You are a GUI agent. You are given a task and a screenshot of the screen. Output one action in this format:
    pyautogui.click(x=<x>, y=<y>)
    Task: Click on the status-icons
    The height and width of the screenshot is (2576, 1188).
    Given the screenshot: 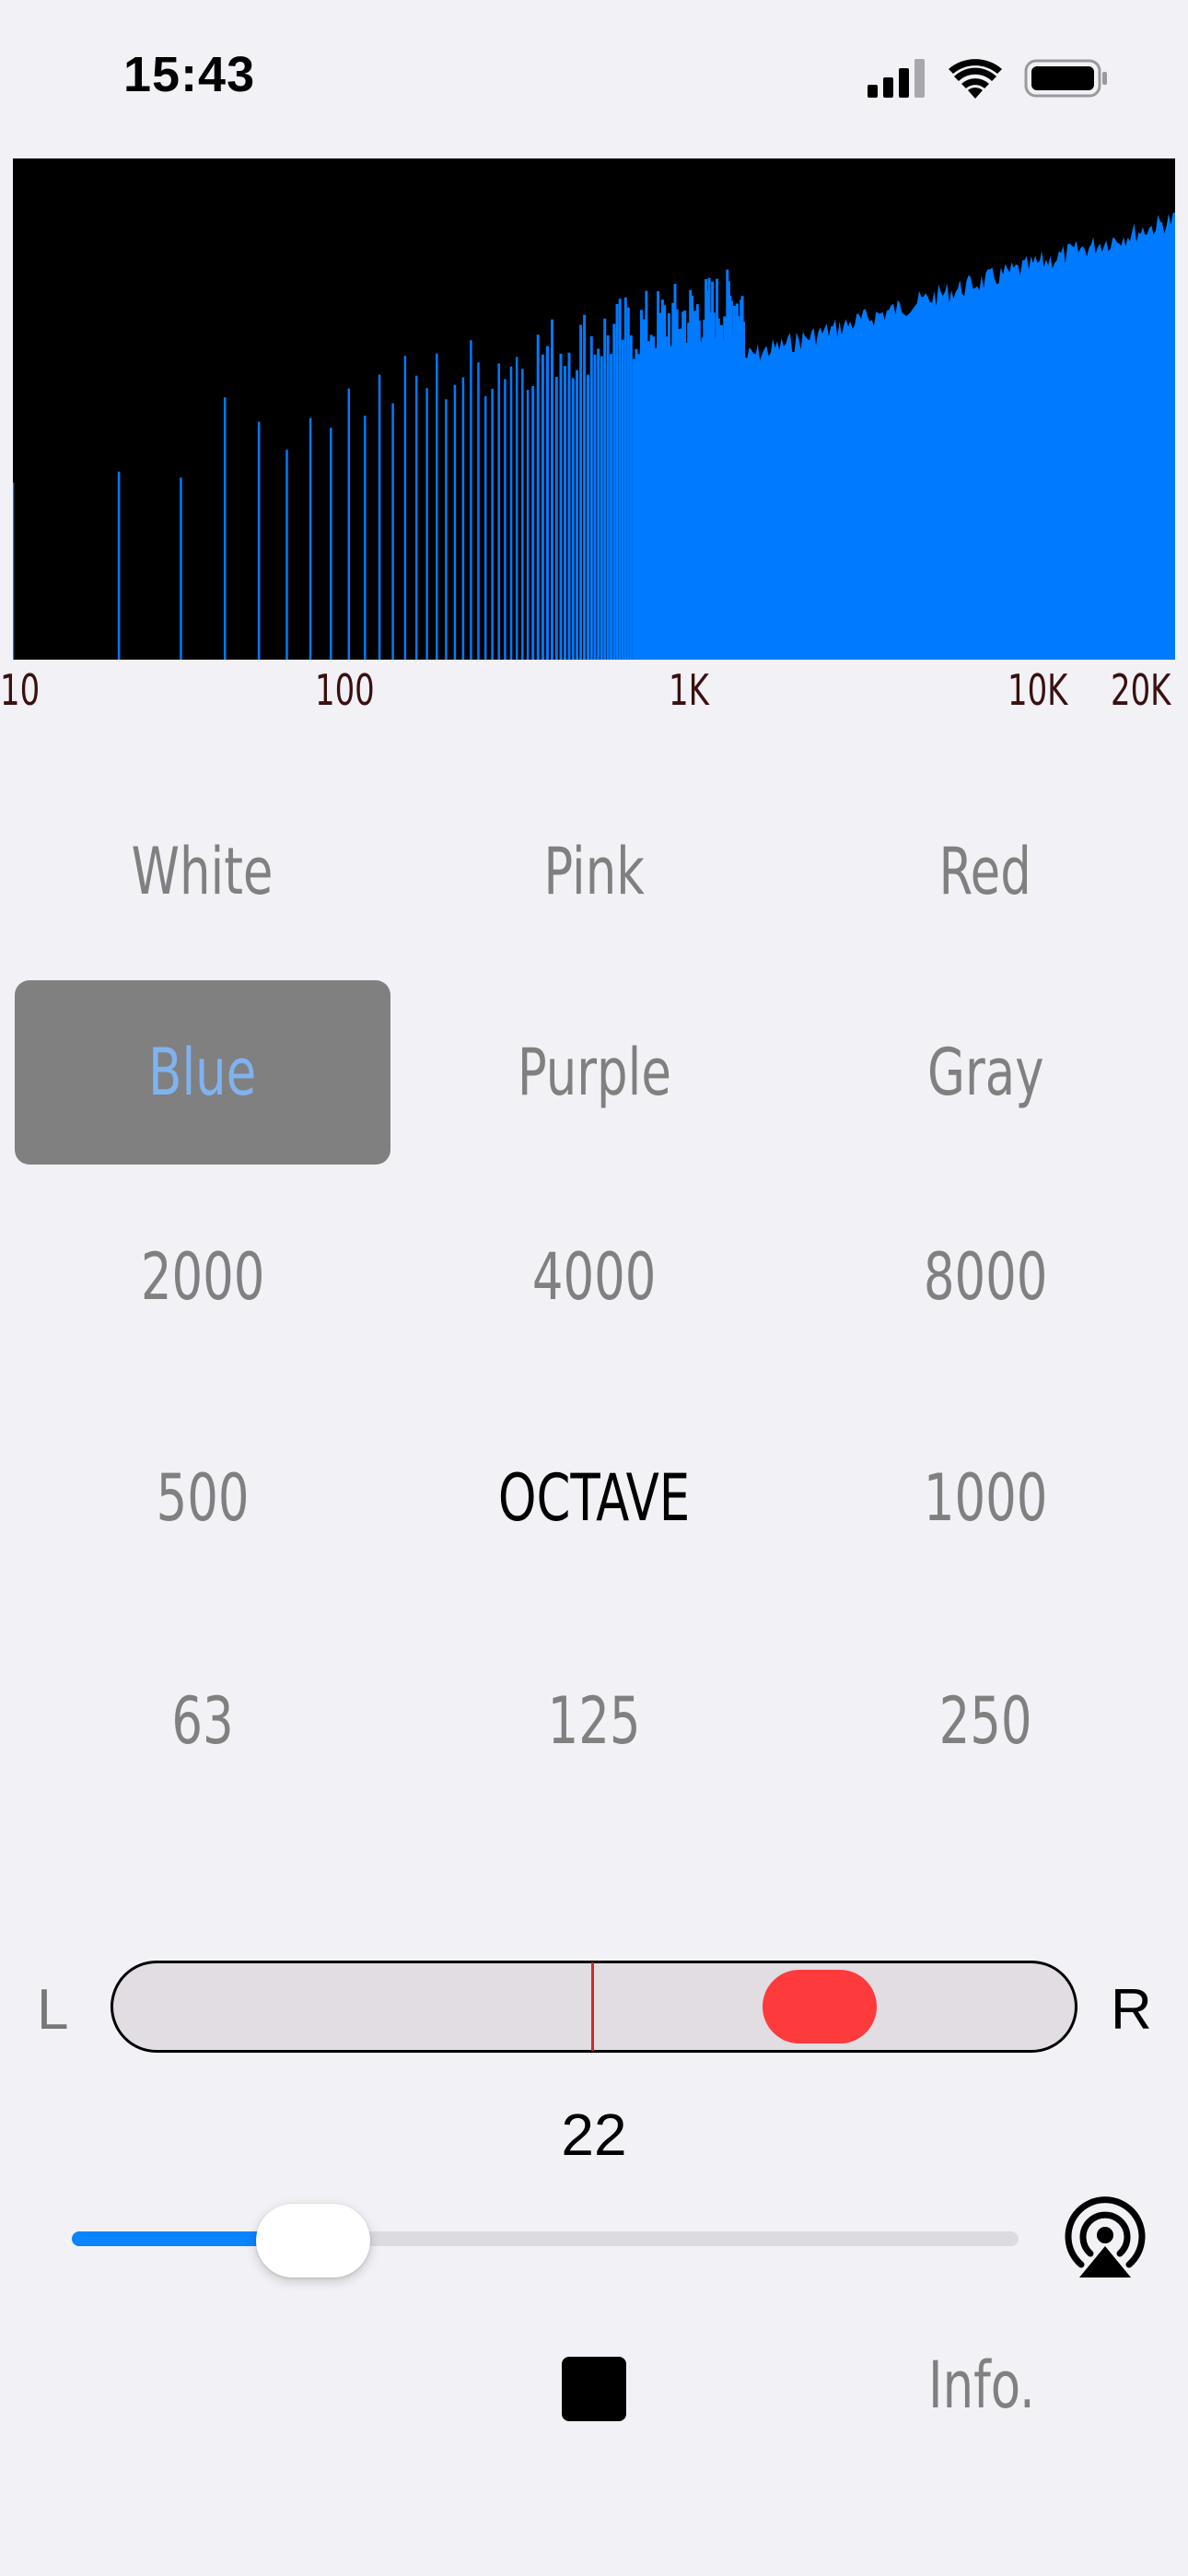 What is the action you would take?
    pyautogui.click(x=988, y=78)
    